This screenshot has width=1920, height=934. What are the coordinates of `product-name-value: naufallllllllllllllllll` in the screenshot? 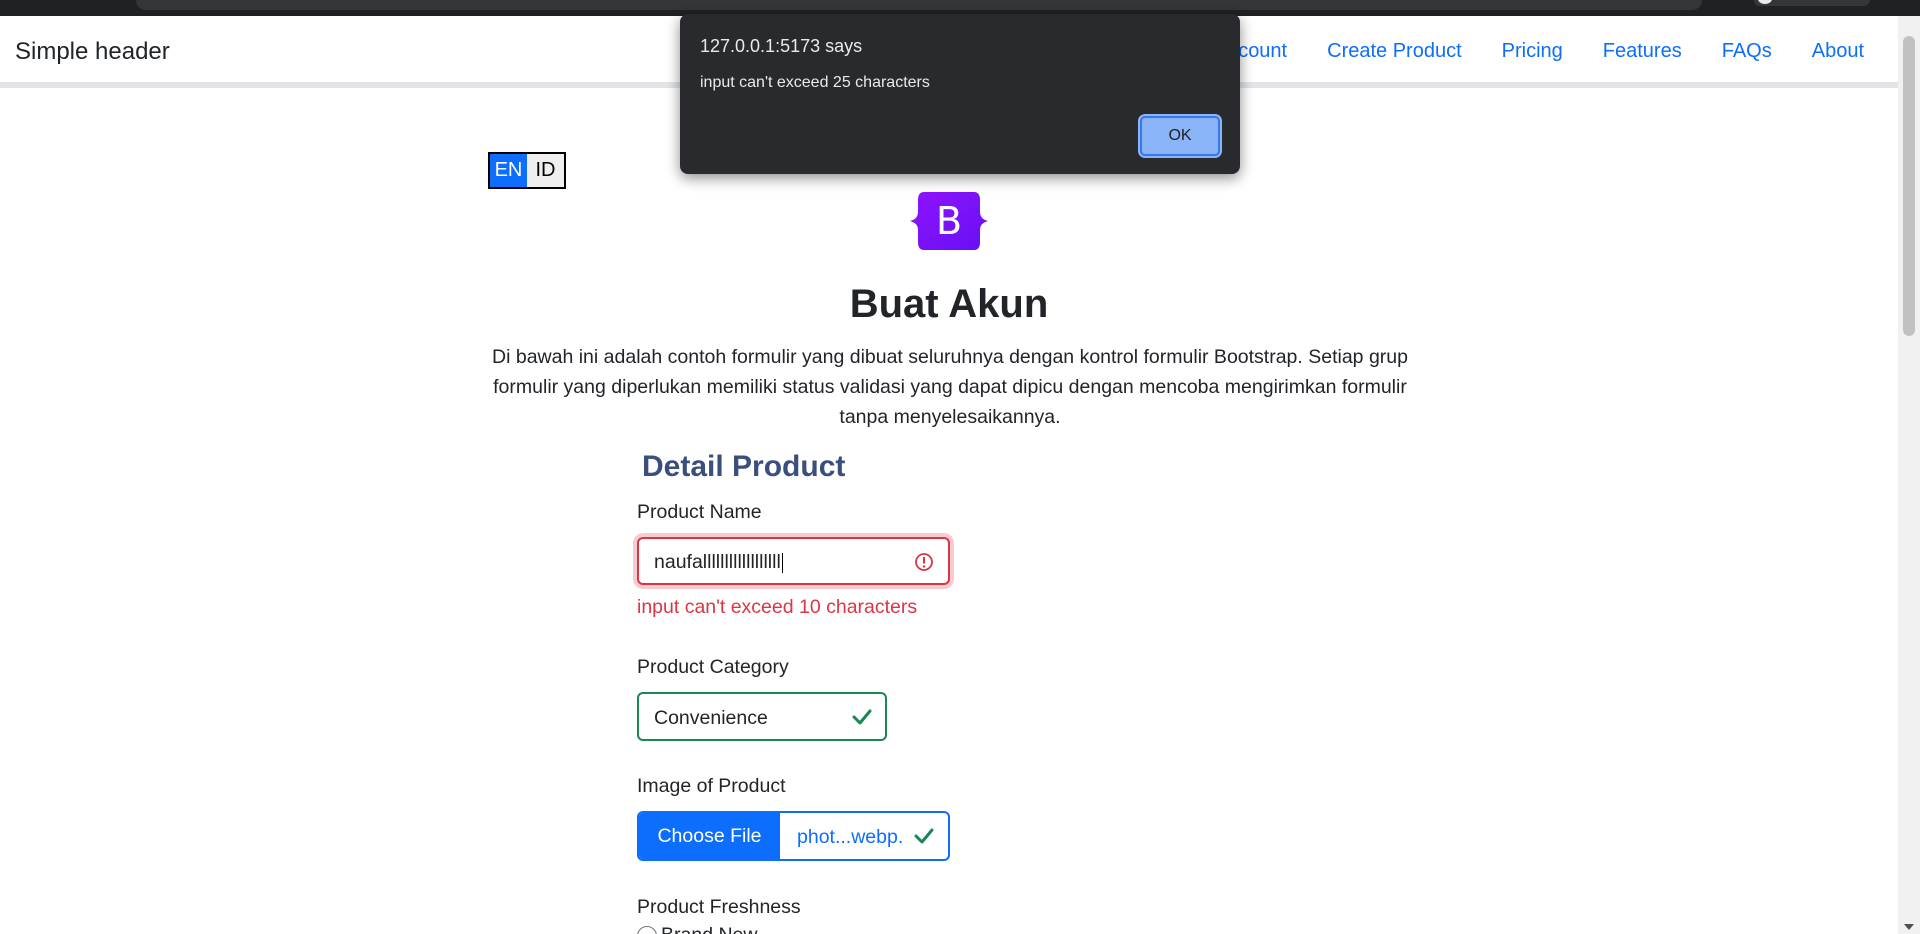 It's located at (717, 562).